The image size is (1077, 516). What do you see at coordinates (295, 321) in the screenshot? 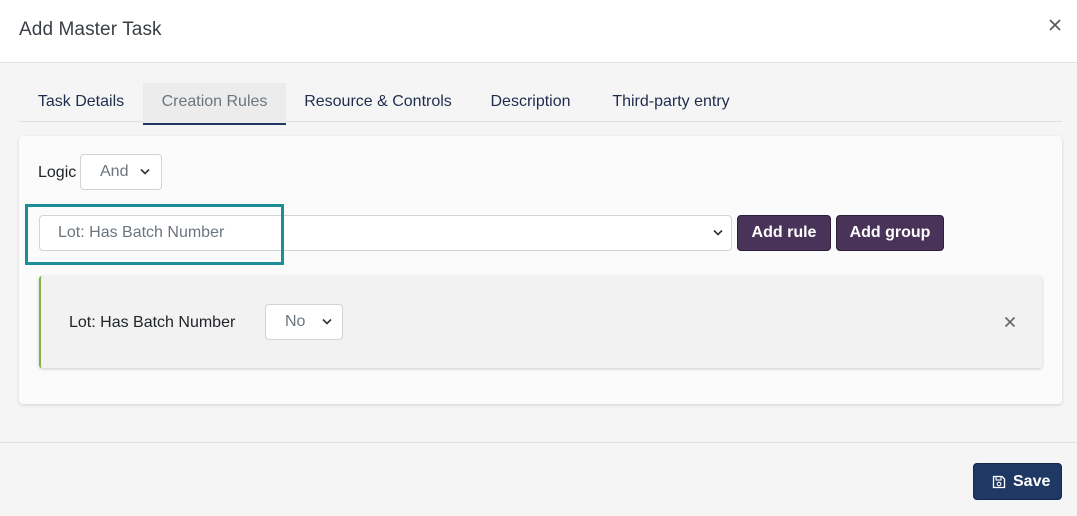
I see `rule-value-select-value: No` at bounding box center [295, 321].